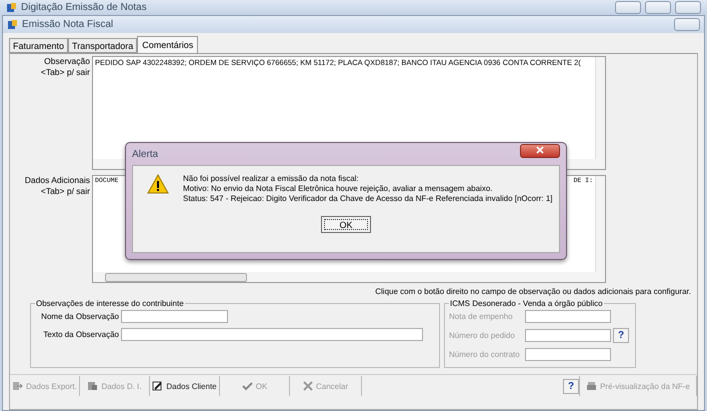  I want to click on dialog-message: Não foi possível realizar a emissão da nota fiscal:, so click(271, 179).